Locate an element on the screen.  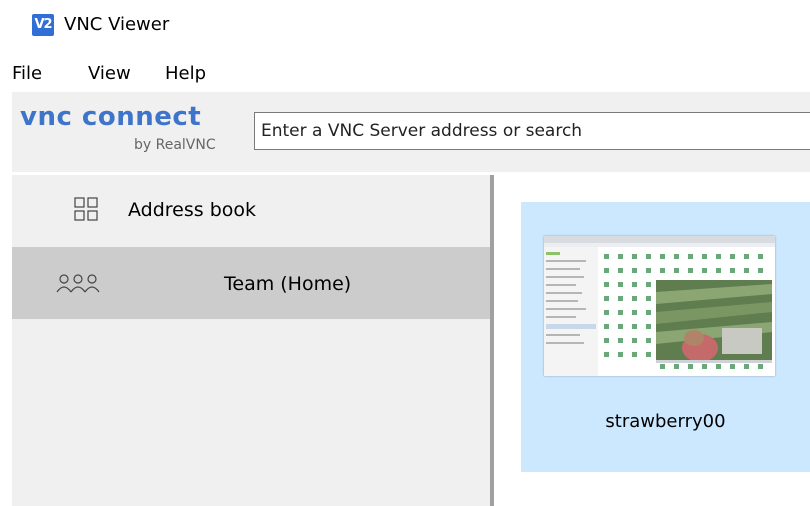
sidebar-item-label: Address book is located at coordinates (192, 210).